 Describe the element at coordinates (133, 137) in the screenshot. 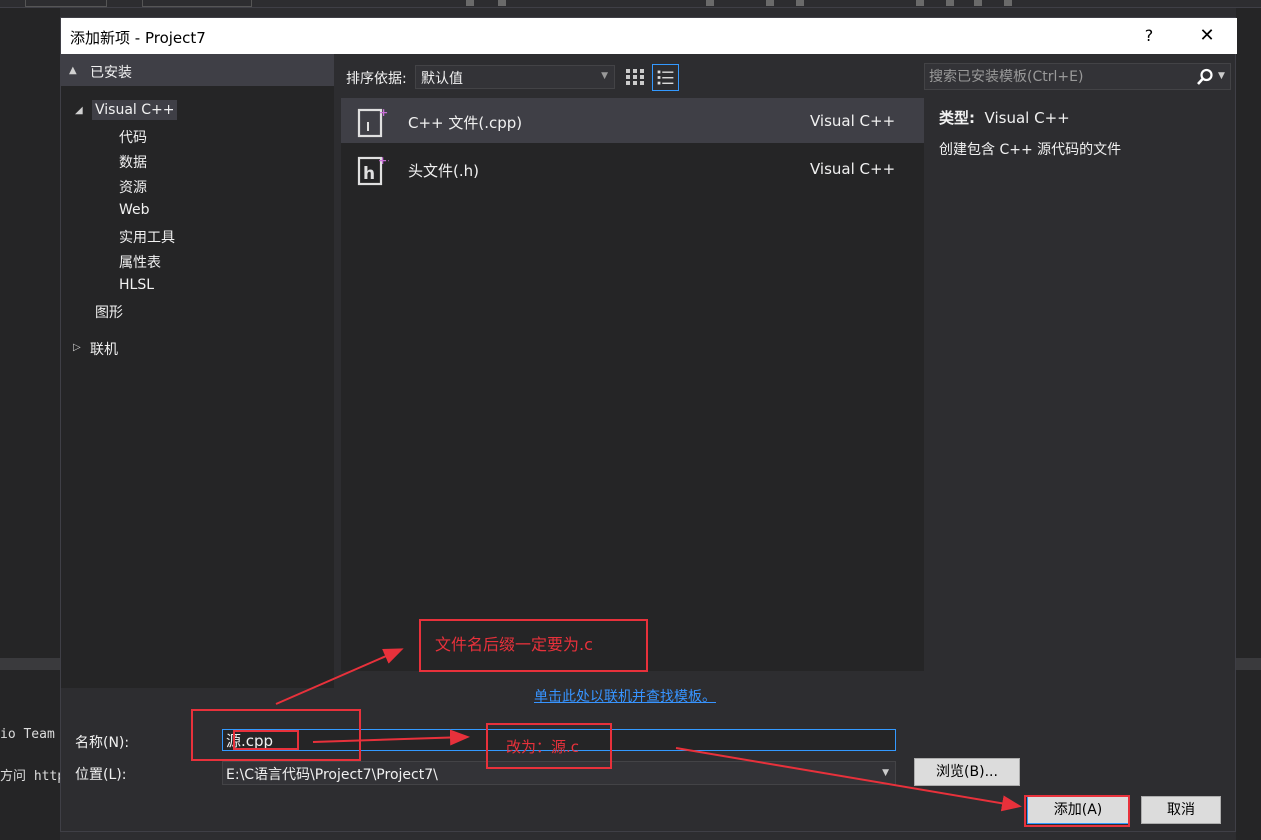

I see `tree-item-code: 代码` at that location.